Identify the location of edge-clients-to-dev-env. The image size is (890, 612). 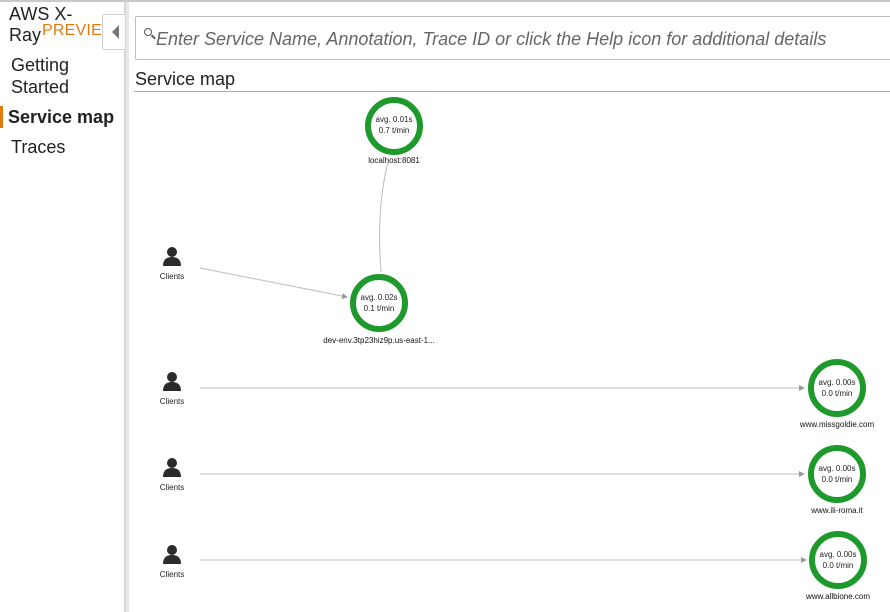
(273, 283).